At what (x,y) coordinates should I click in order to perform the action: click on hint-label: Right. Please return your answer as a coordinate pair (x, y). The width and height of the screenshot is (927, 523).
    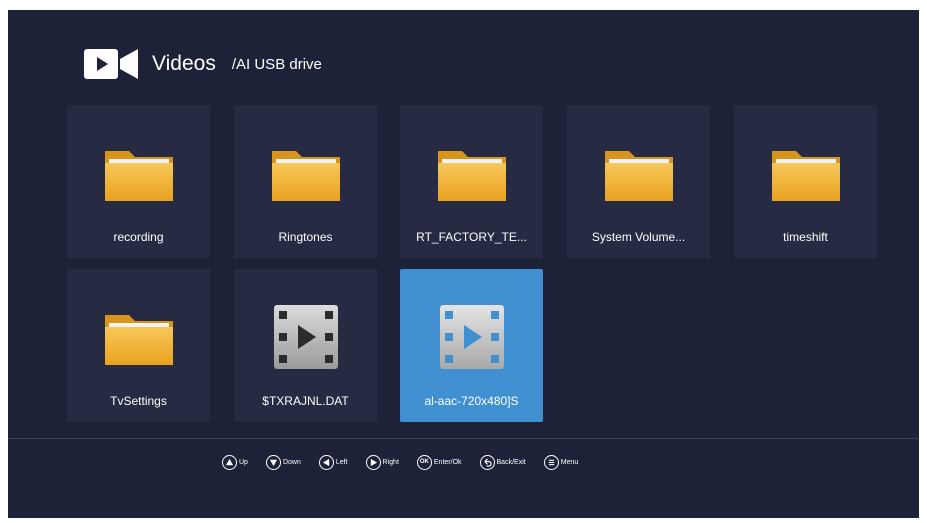
    Looking at the image, I should click on (390, 462).